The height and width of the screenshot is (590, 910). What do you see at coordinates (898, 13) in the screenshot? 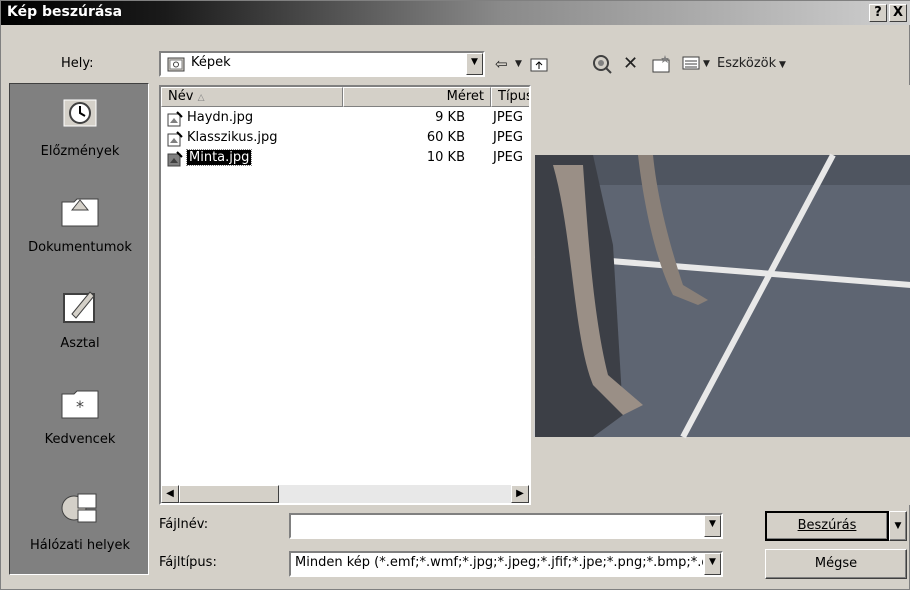
I see `close-button: X` at bounding box center [898, 13].